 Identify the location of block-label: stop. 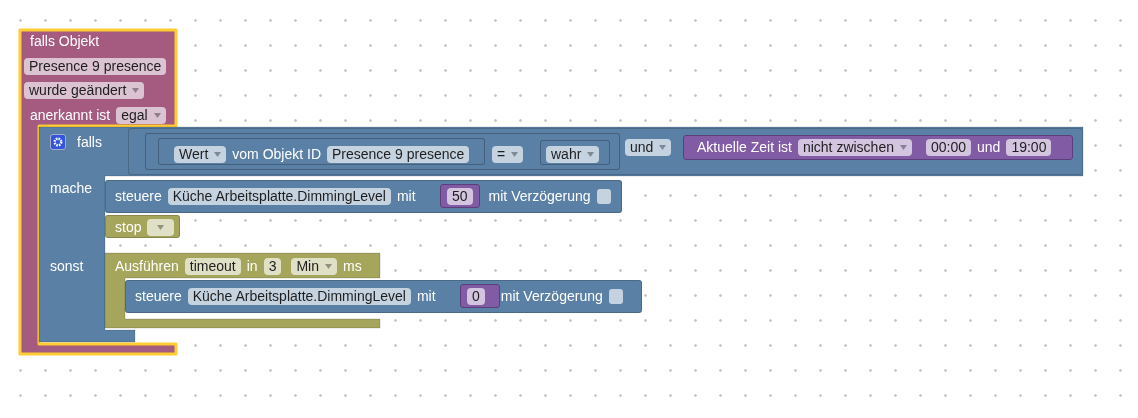
(128, 227).